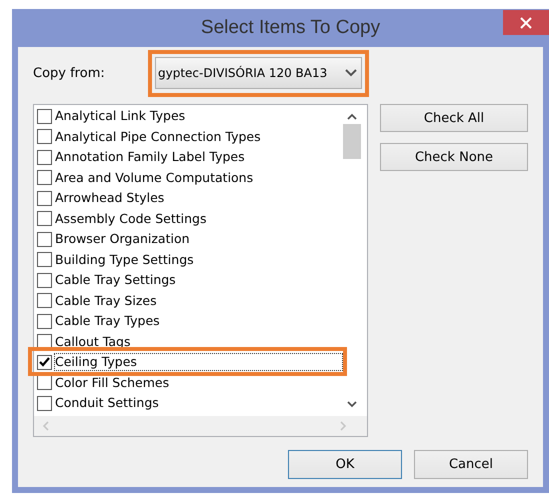 The image size is (549, 496). I want to click on scroll-up-icon, so click(352, 116).